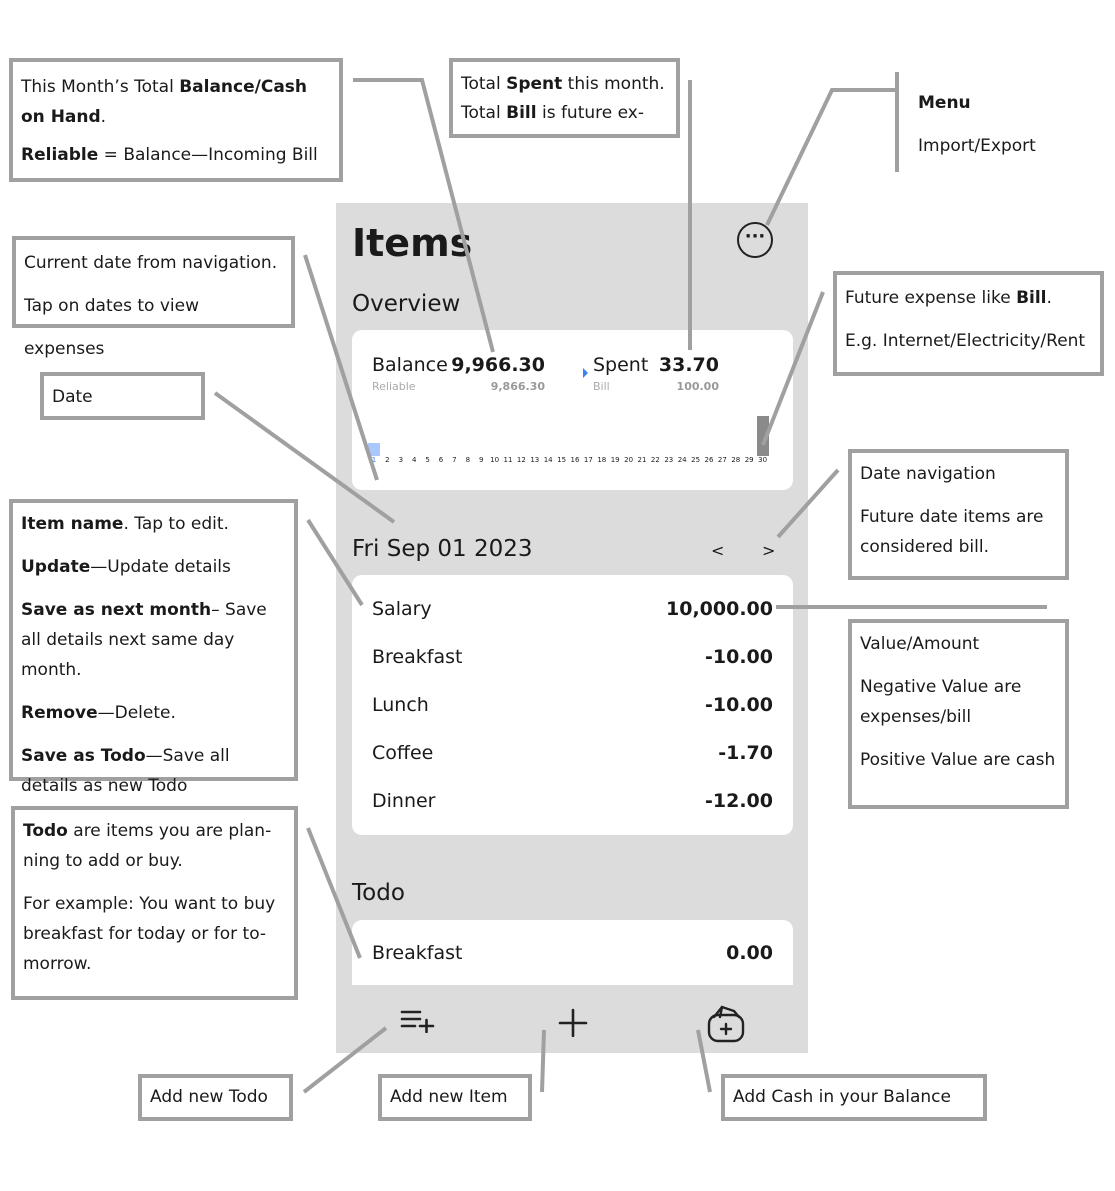 The image size is (1115, 1191). What do you see at coordinates (402, 609) in the screenshot?
I see `item-name: Salary` at bounding box center [402, 609].